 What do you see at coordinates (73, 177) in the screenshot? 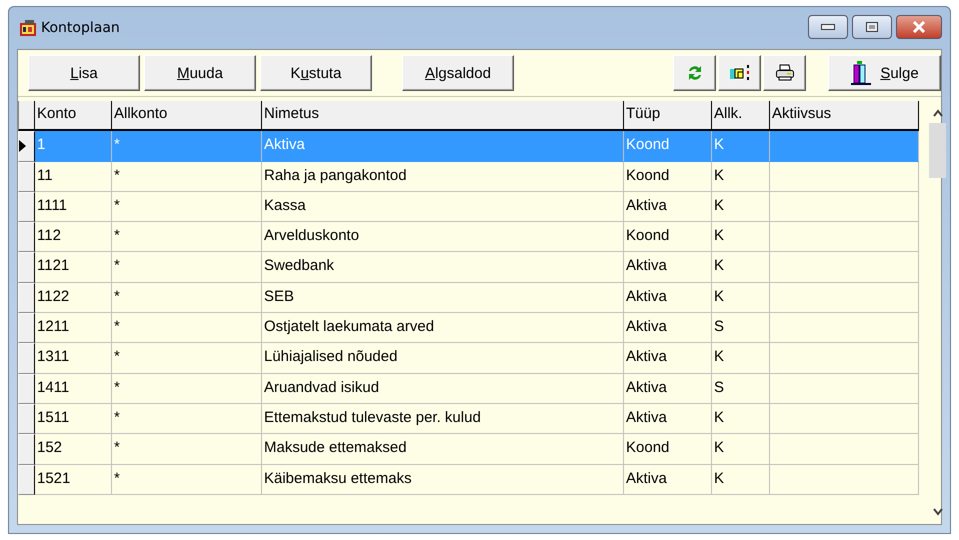
I see `table-cell: 11` at bounding box center [73, 177].